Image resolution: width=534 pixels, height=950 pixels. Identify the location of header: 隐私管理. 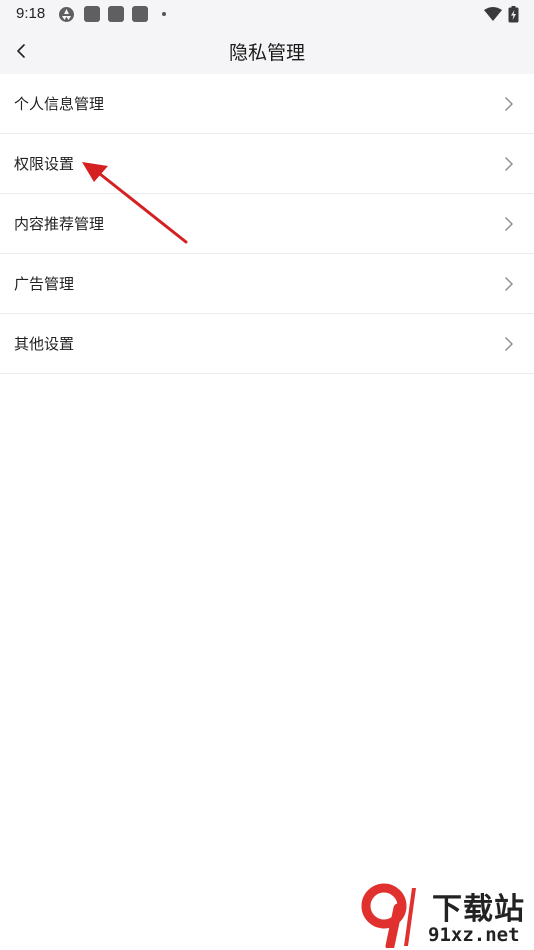
(267, 51).